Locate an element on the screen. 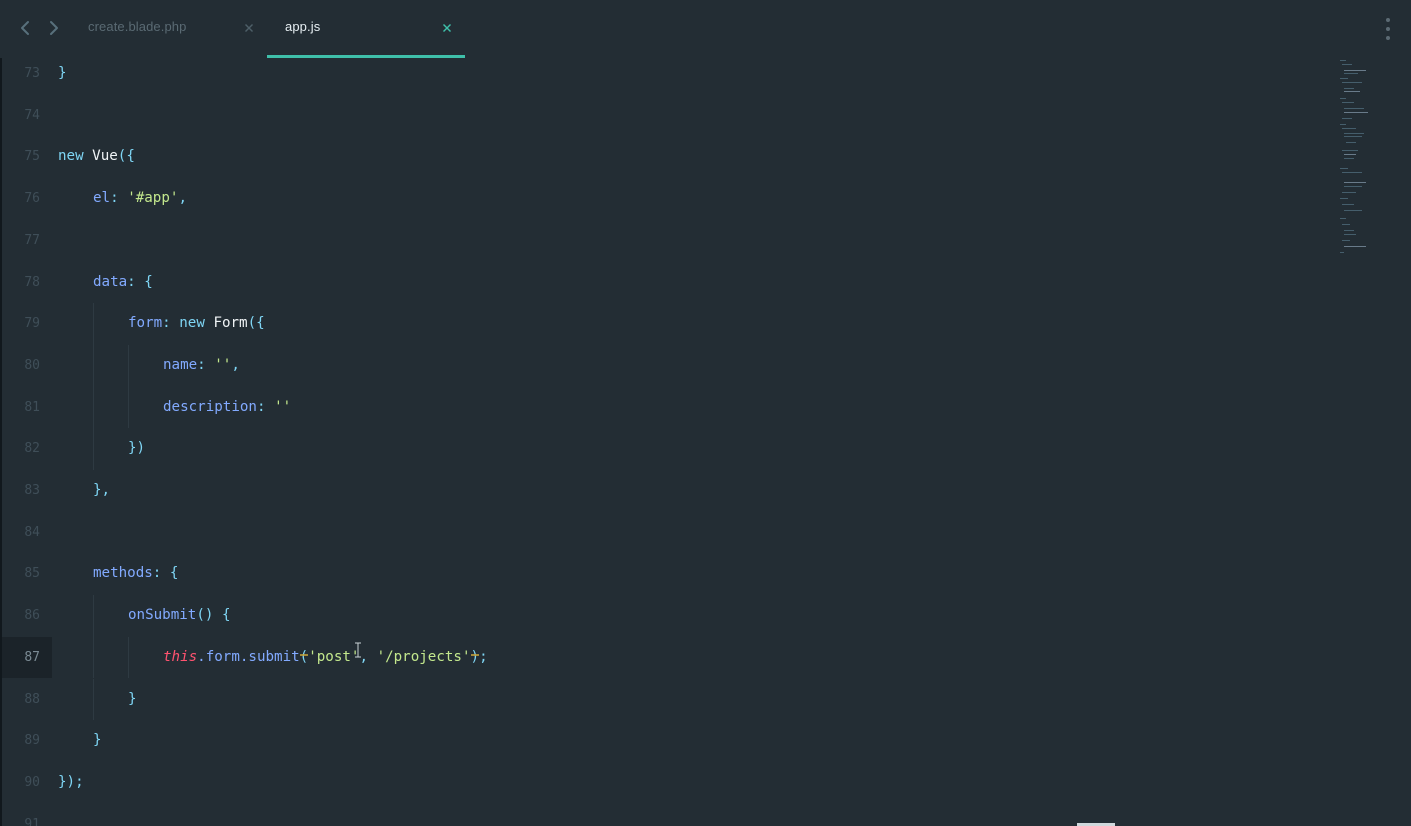 This screenshot has height=826, width=1411. code-line: 82 }) is located at coordinates (660, 449).